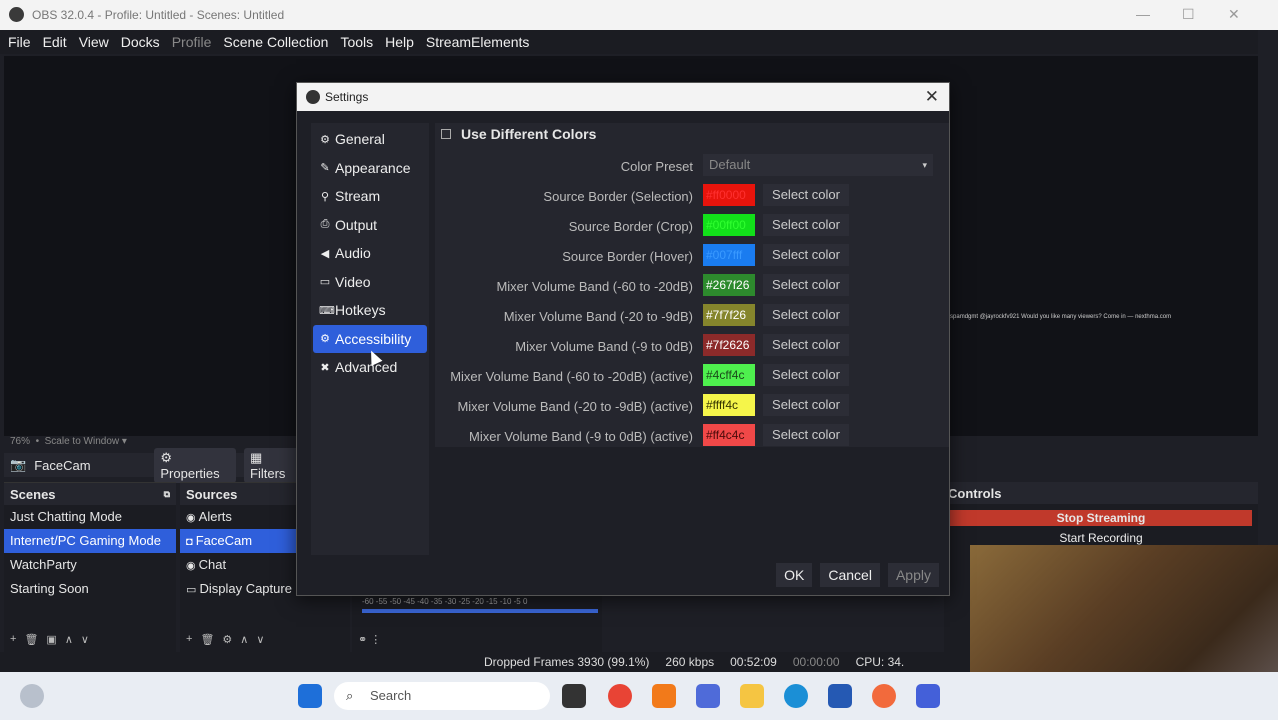 The height and width of the screenshot is (720, 1278). Describe the element at coordinates (193, 590) in the screenshot. I see `display-icon: ▭` at that location.